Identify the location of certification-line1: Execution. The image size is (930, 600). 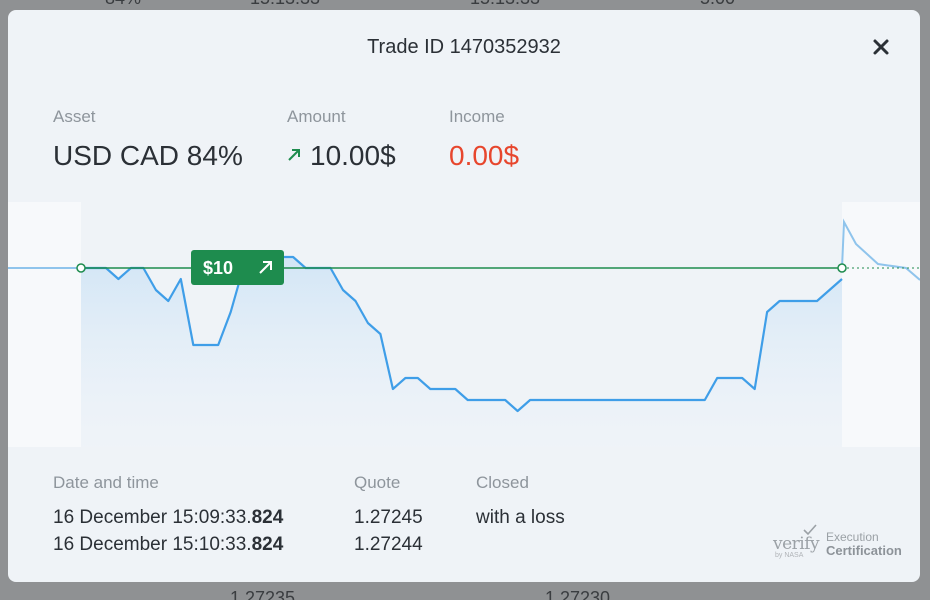
(852, 537).